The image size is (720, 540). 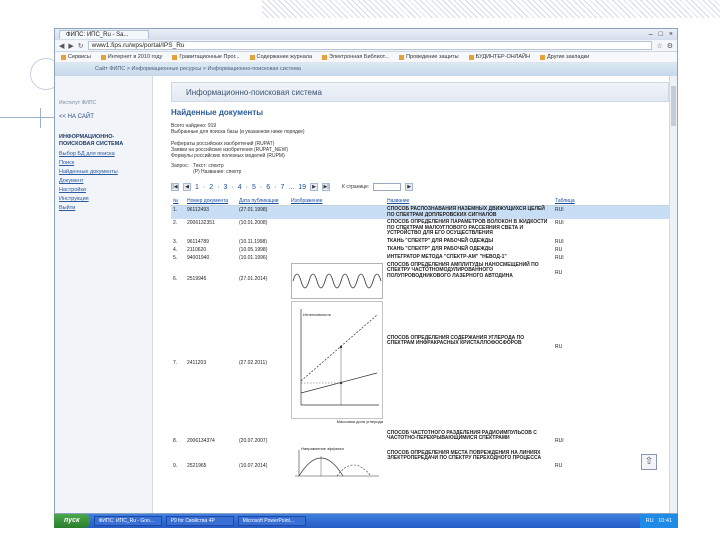 I want to click on reload-icon: ↻, so click(x=81, y=46).